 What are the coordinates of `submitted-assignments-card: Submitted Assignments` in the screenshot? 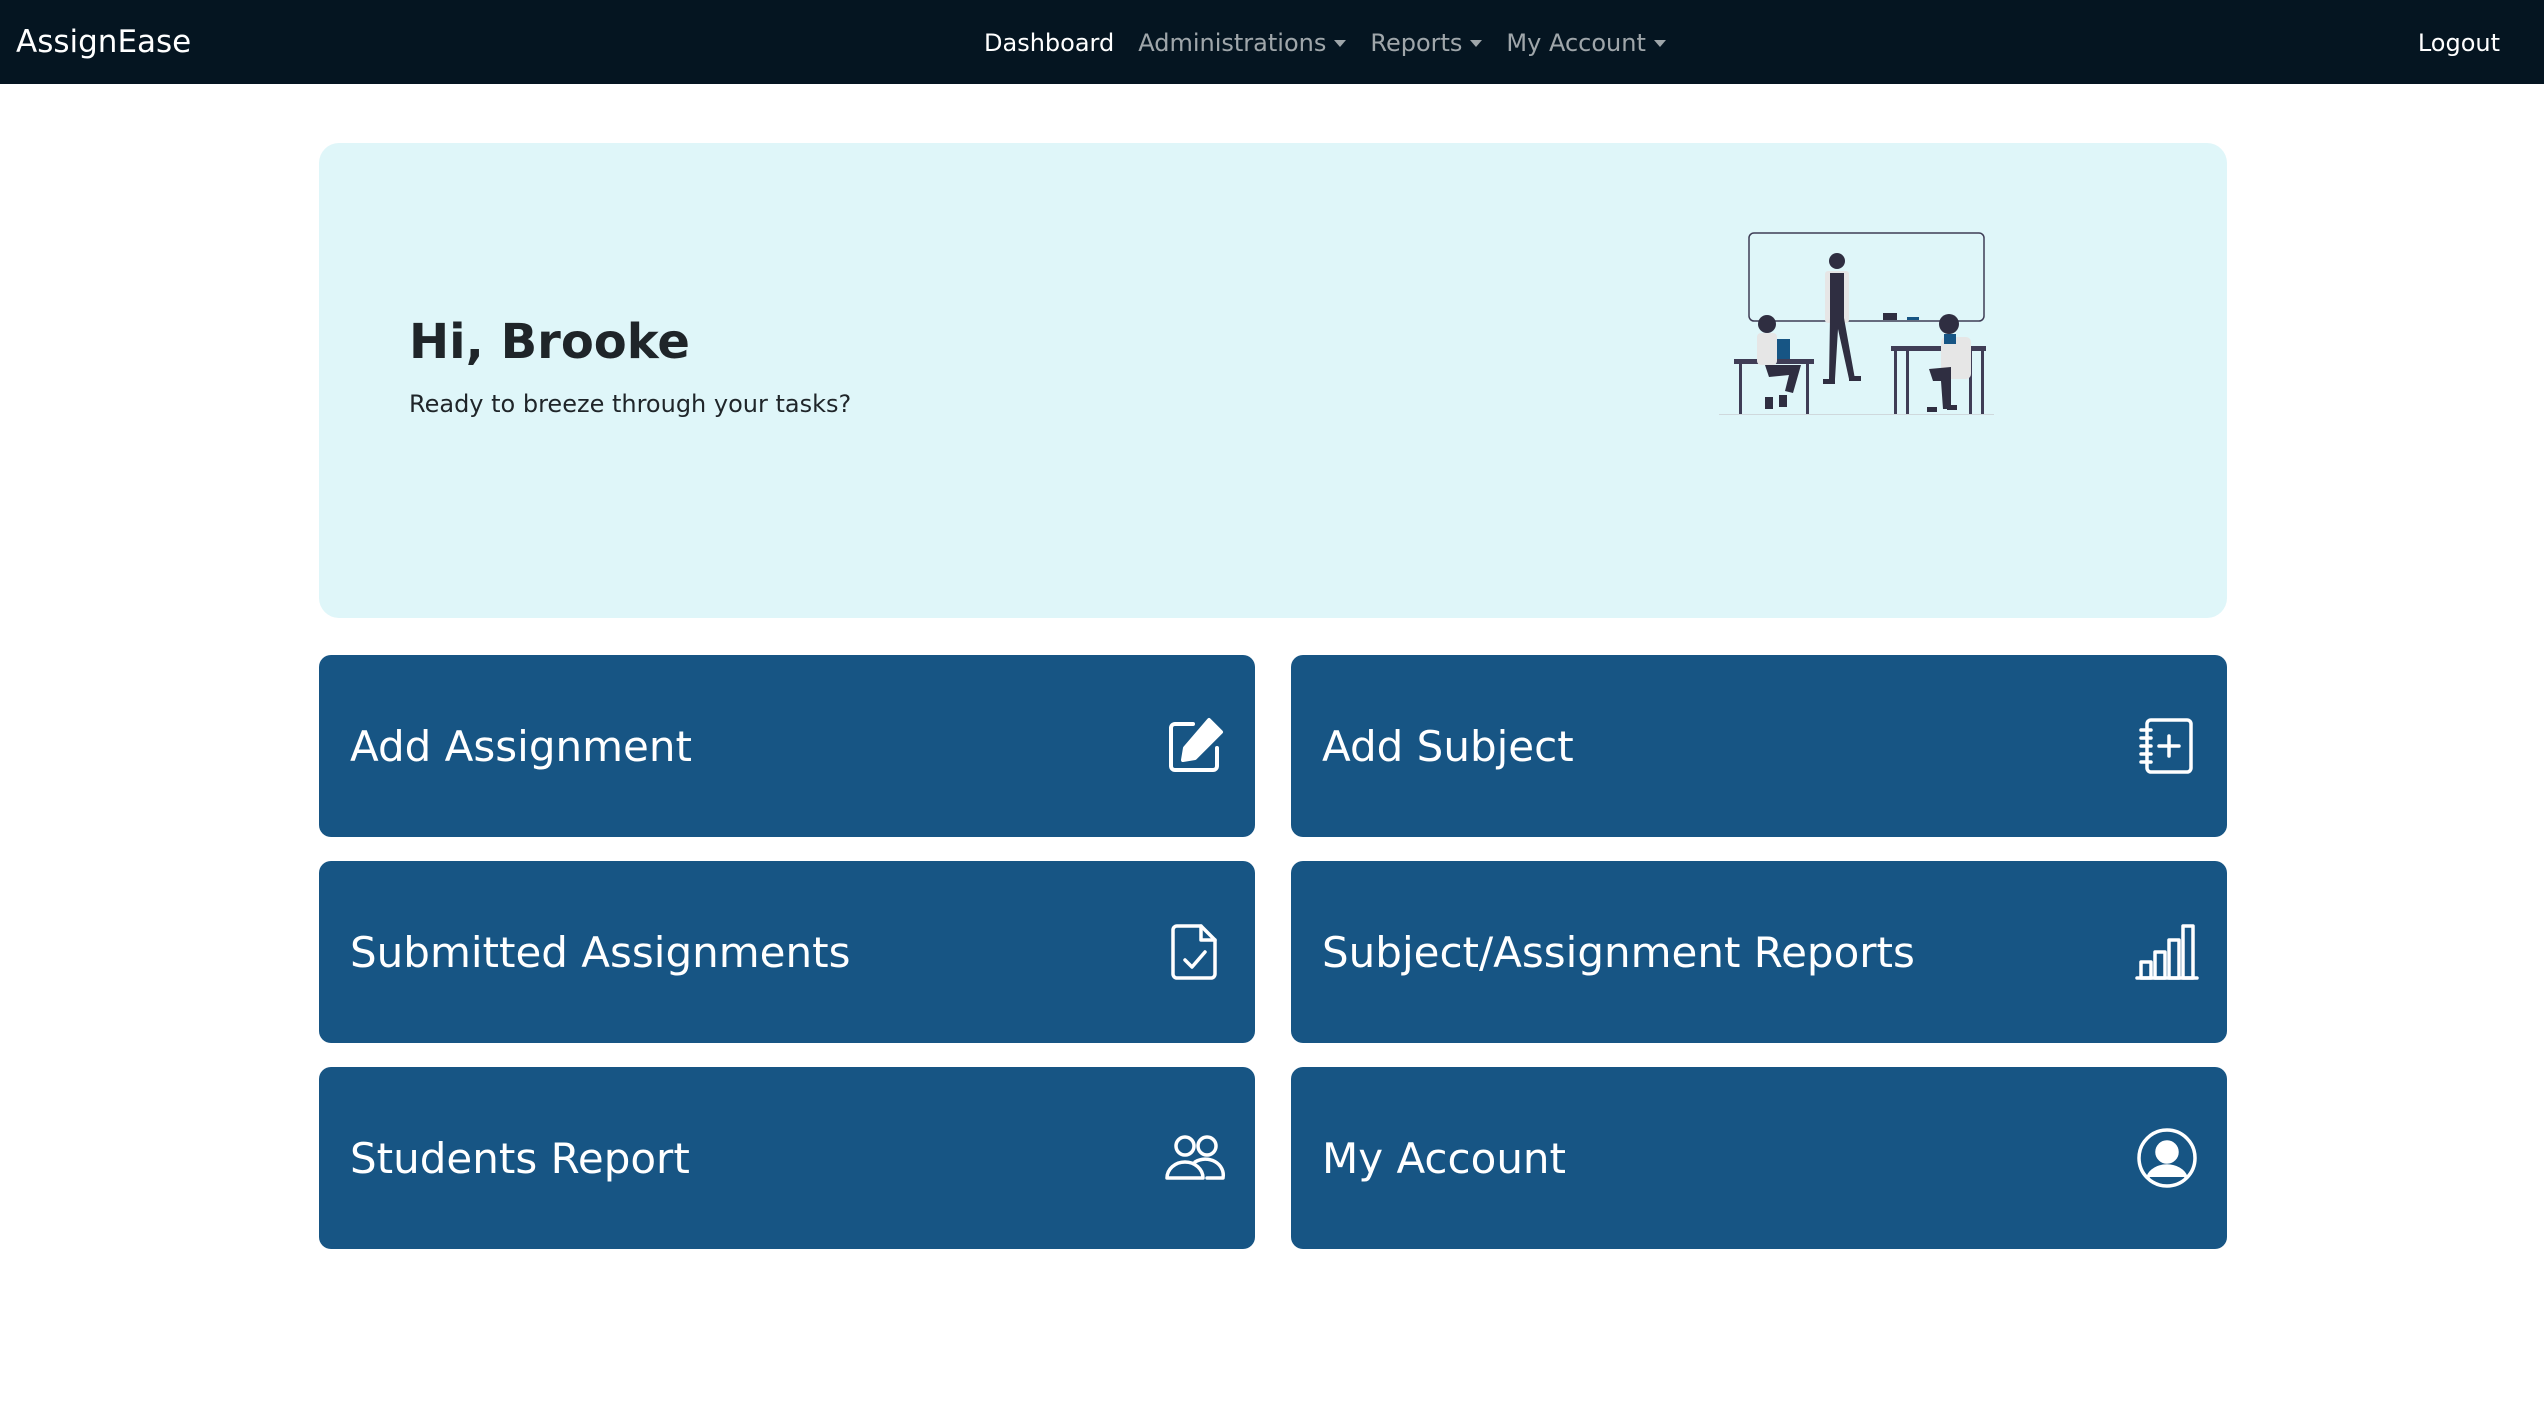 It's located at (787, 952).